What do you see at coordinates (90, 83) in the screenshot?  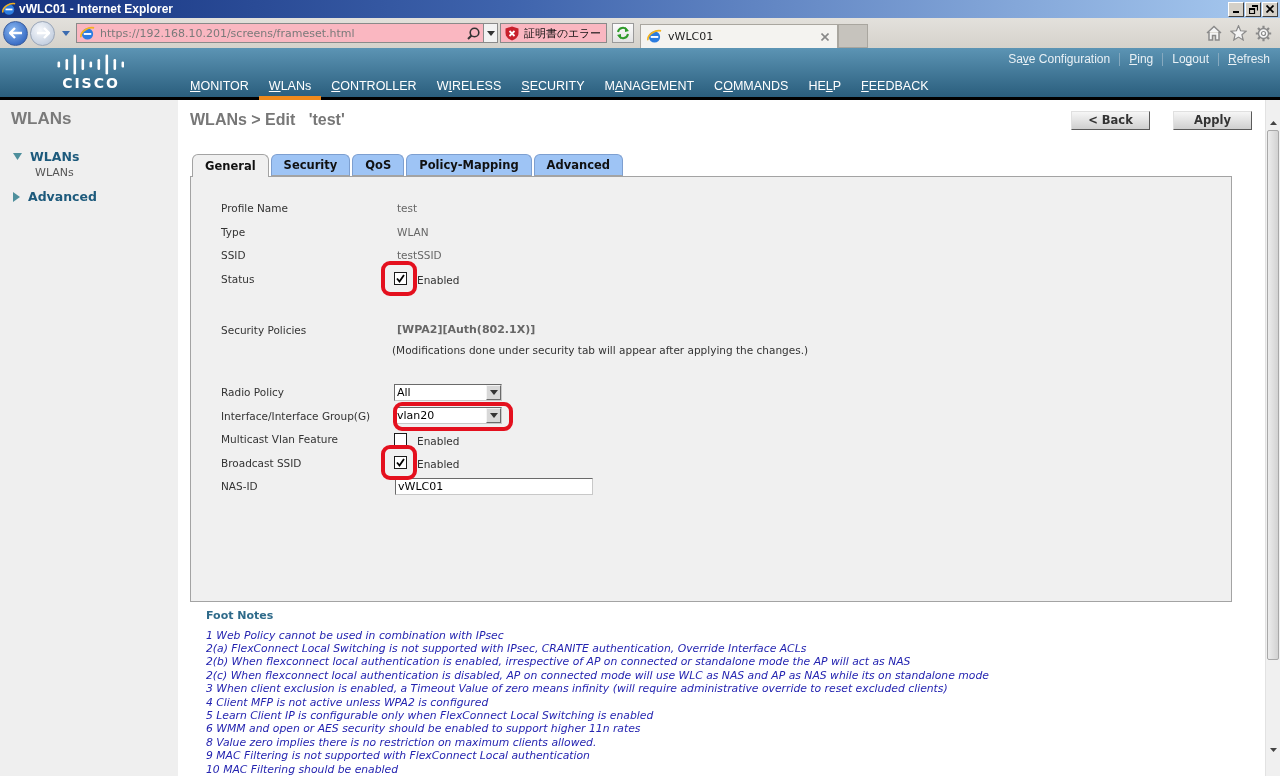 I see `logo-text: CISCO` at bounding box center [90, 83].